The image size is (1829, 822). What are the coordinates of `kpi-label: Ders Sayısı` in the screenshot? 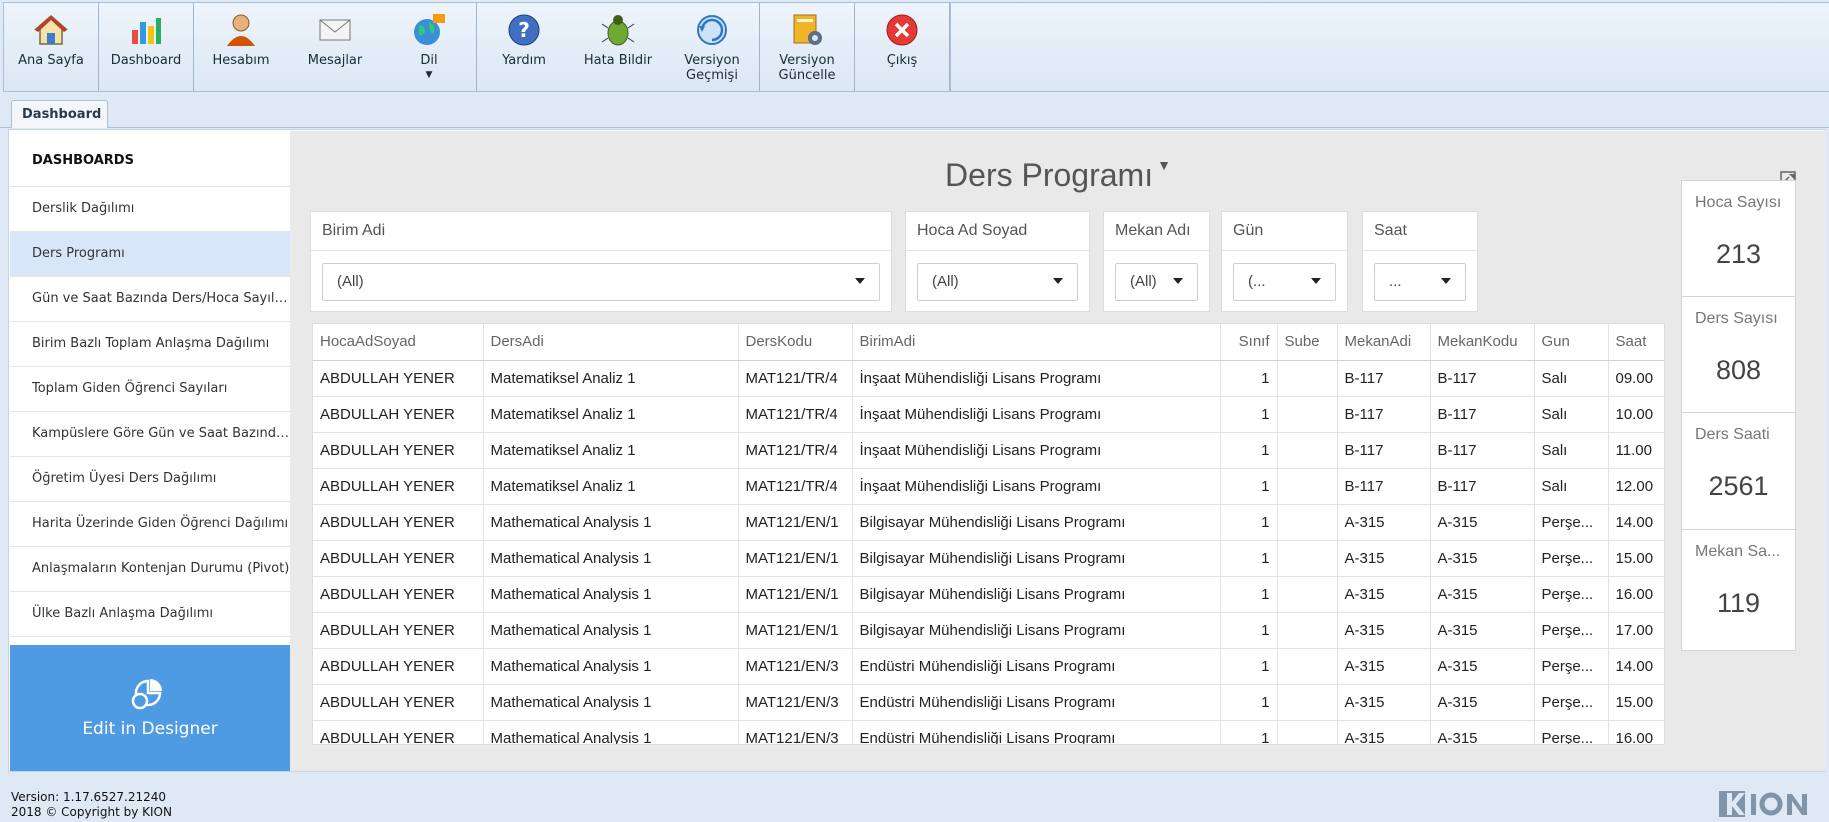 It's located at (1736, 318).